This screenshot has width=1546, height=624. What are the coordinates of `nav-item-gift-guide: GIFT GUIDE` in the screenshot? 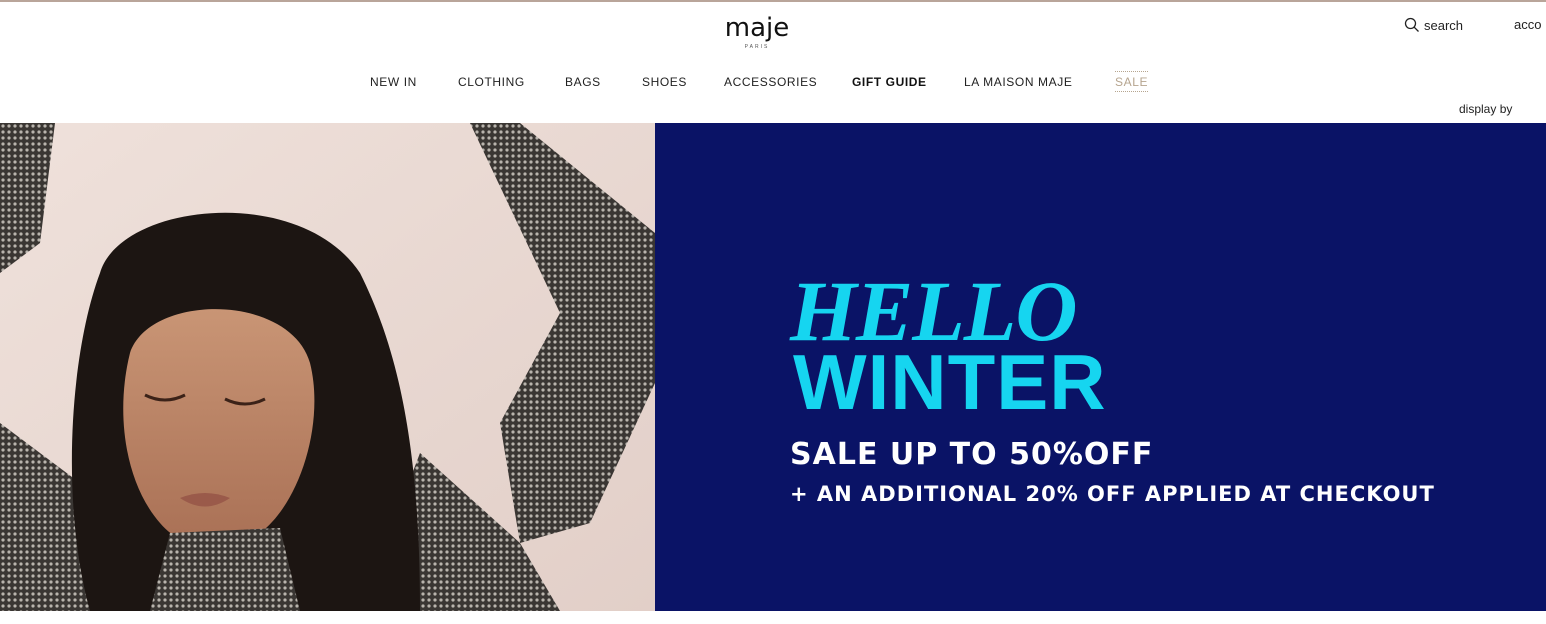 It's located at (889, 82).